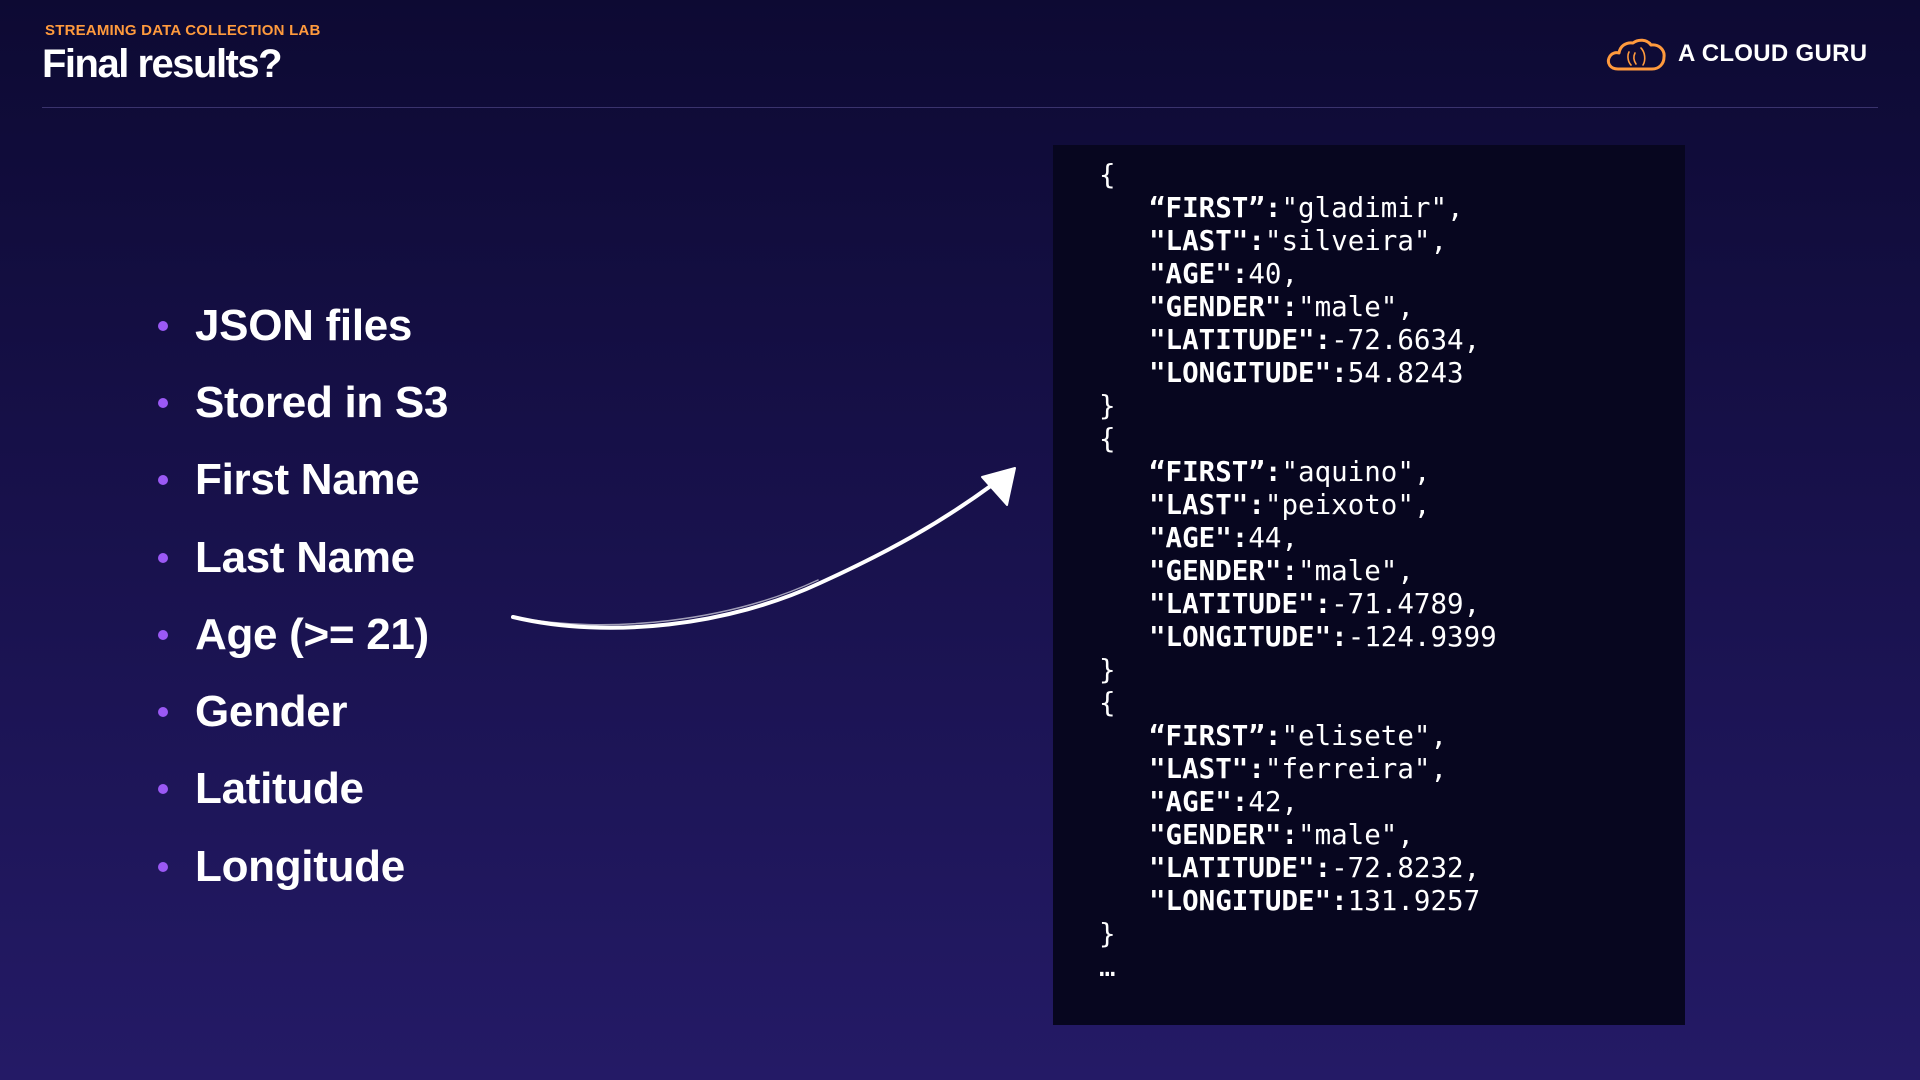  I want to click on list-item: JSON files, so click(303, 325).